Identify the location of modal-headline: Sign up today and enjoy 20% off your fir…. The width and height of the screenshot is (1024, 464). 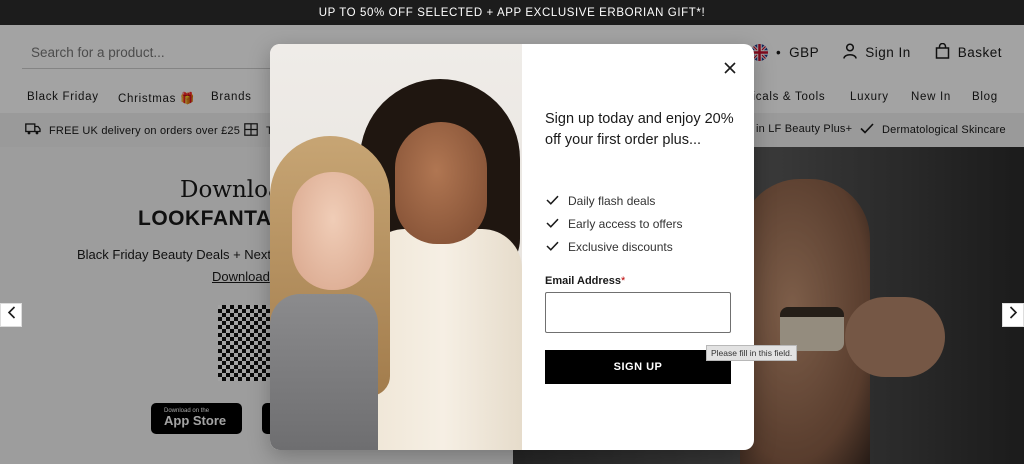
(639, 129).